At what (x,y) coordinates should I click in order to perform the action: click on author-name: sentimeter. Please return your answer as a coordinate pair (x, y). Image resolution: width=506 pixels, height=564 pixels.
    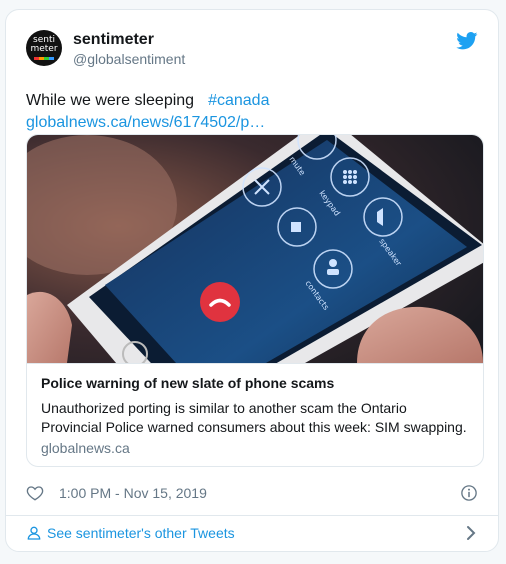
    Looking at the image, I should click on (113, 40).